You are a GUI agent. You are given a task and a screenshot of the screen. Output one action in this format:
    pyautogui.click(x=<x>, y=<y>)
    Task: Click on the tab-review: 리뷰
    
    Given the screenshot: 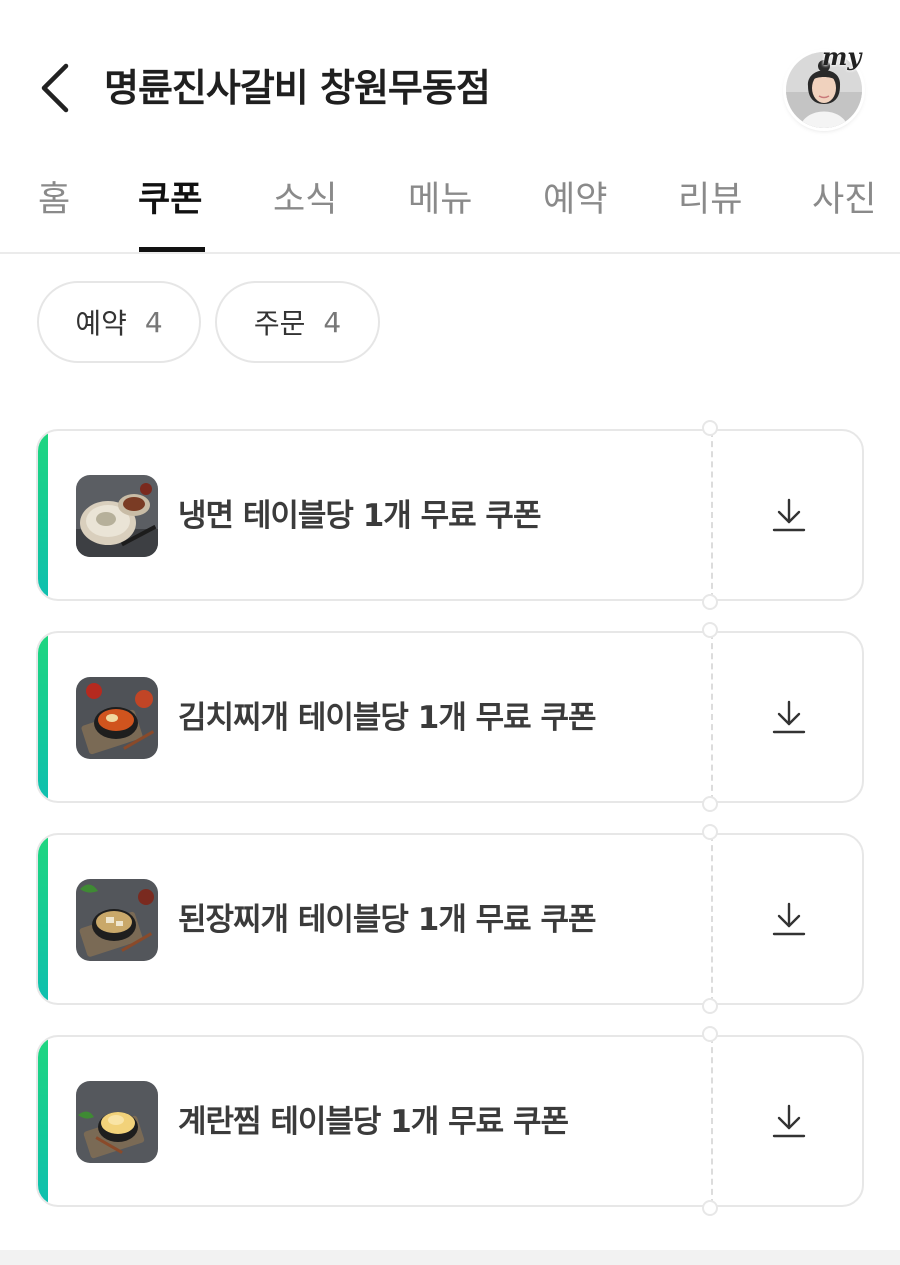 What is the action you would take?
    pyautogui.click(x=710, y=200)
    